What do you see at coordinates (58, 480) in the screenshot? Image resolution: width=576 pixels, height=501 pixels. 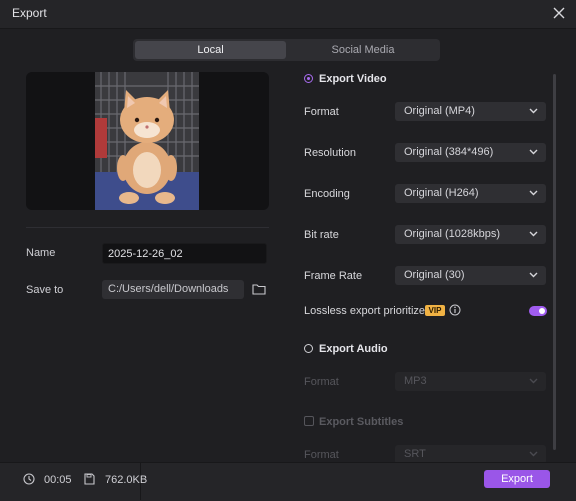 I see `duration-value: 00:05` at bounding box center [58, 480].